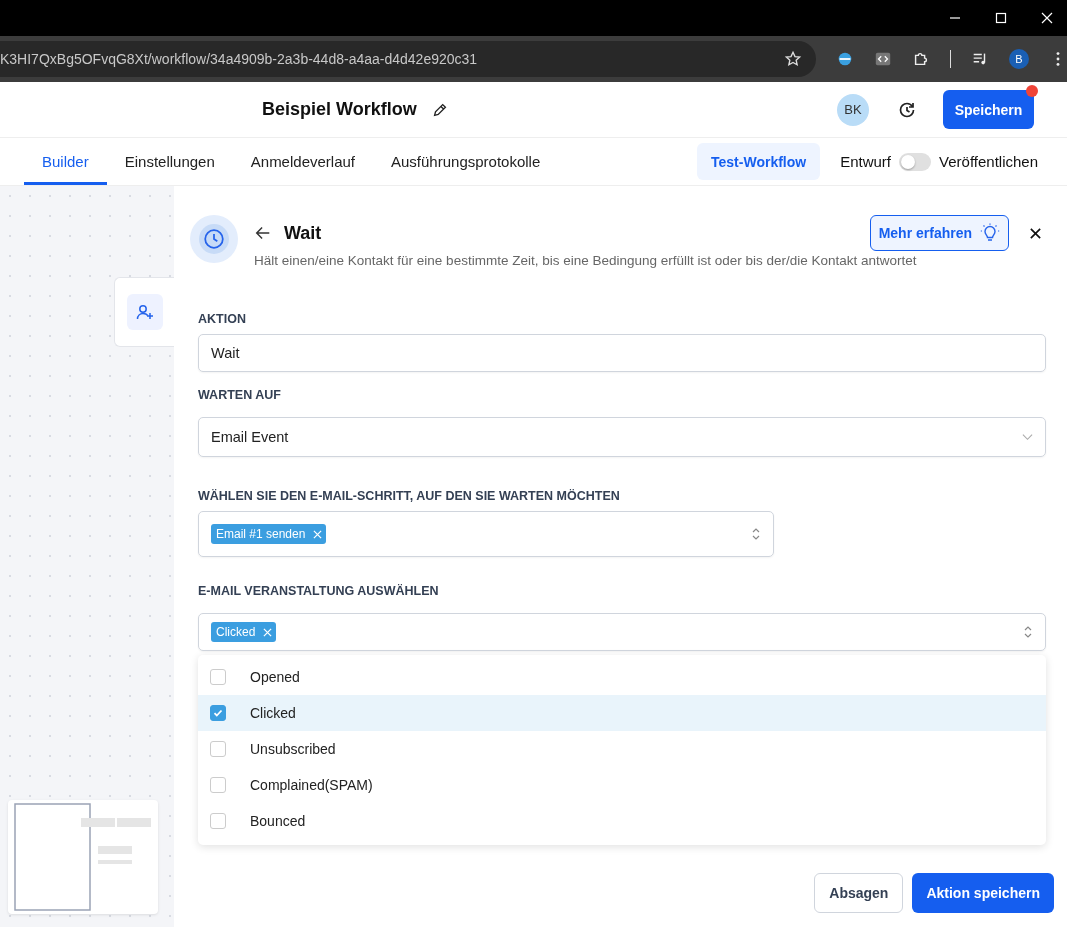  I want to click on option-label: Opened, so click(275, 677).